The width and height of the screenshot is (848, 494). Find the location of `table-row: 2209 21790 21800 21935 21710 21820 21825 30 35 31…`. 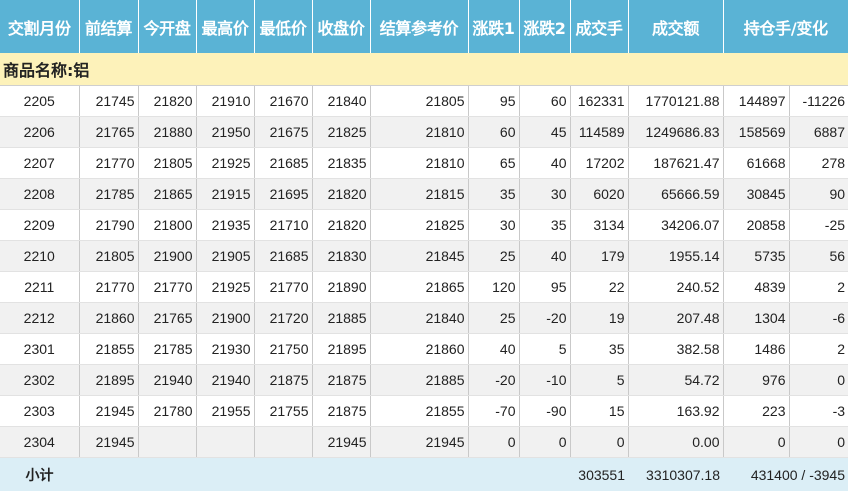

table-row: 2209 21790 21800 21935 21710 21820 21825 30 35 31… is located at coordinates (424, 225).